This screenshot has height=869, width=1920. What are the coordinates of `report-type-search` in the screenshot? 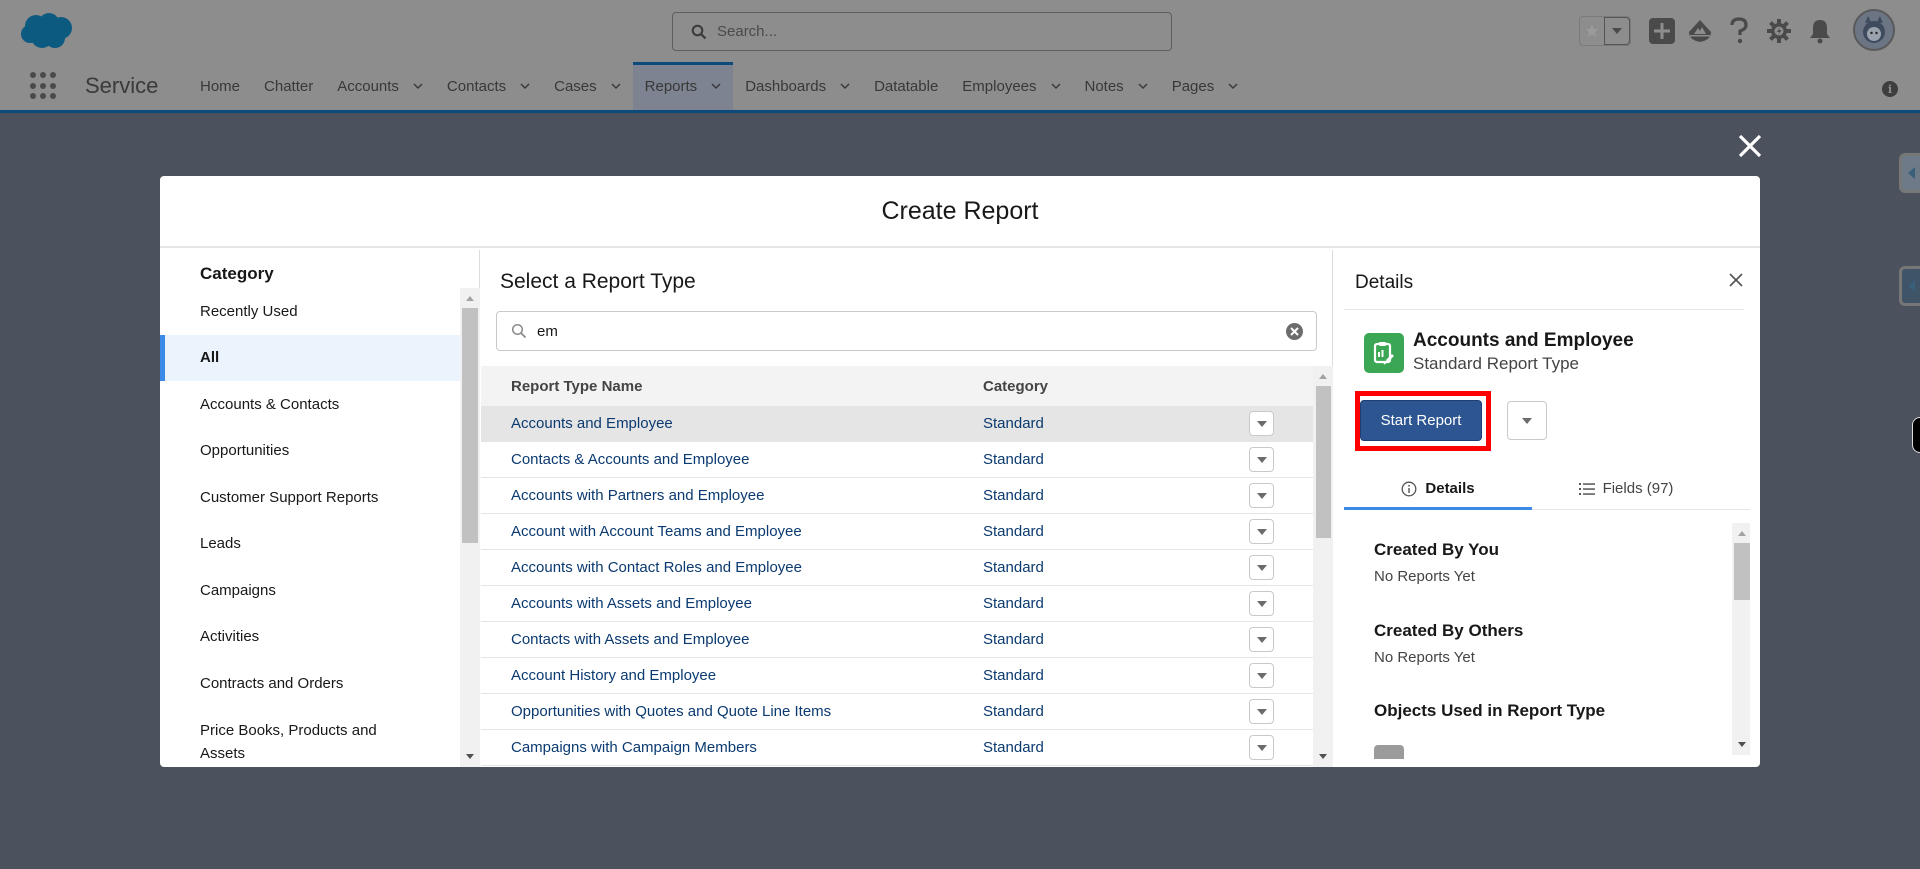 It's located at (906, 331).